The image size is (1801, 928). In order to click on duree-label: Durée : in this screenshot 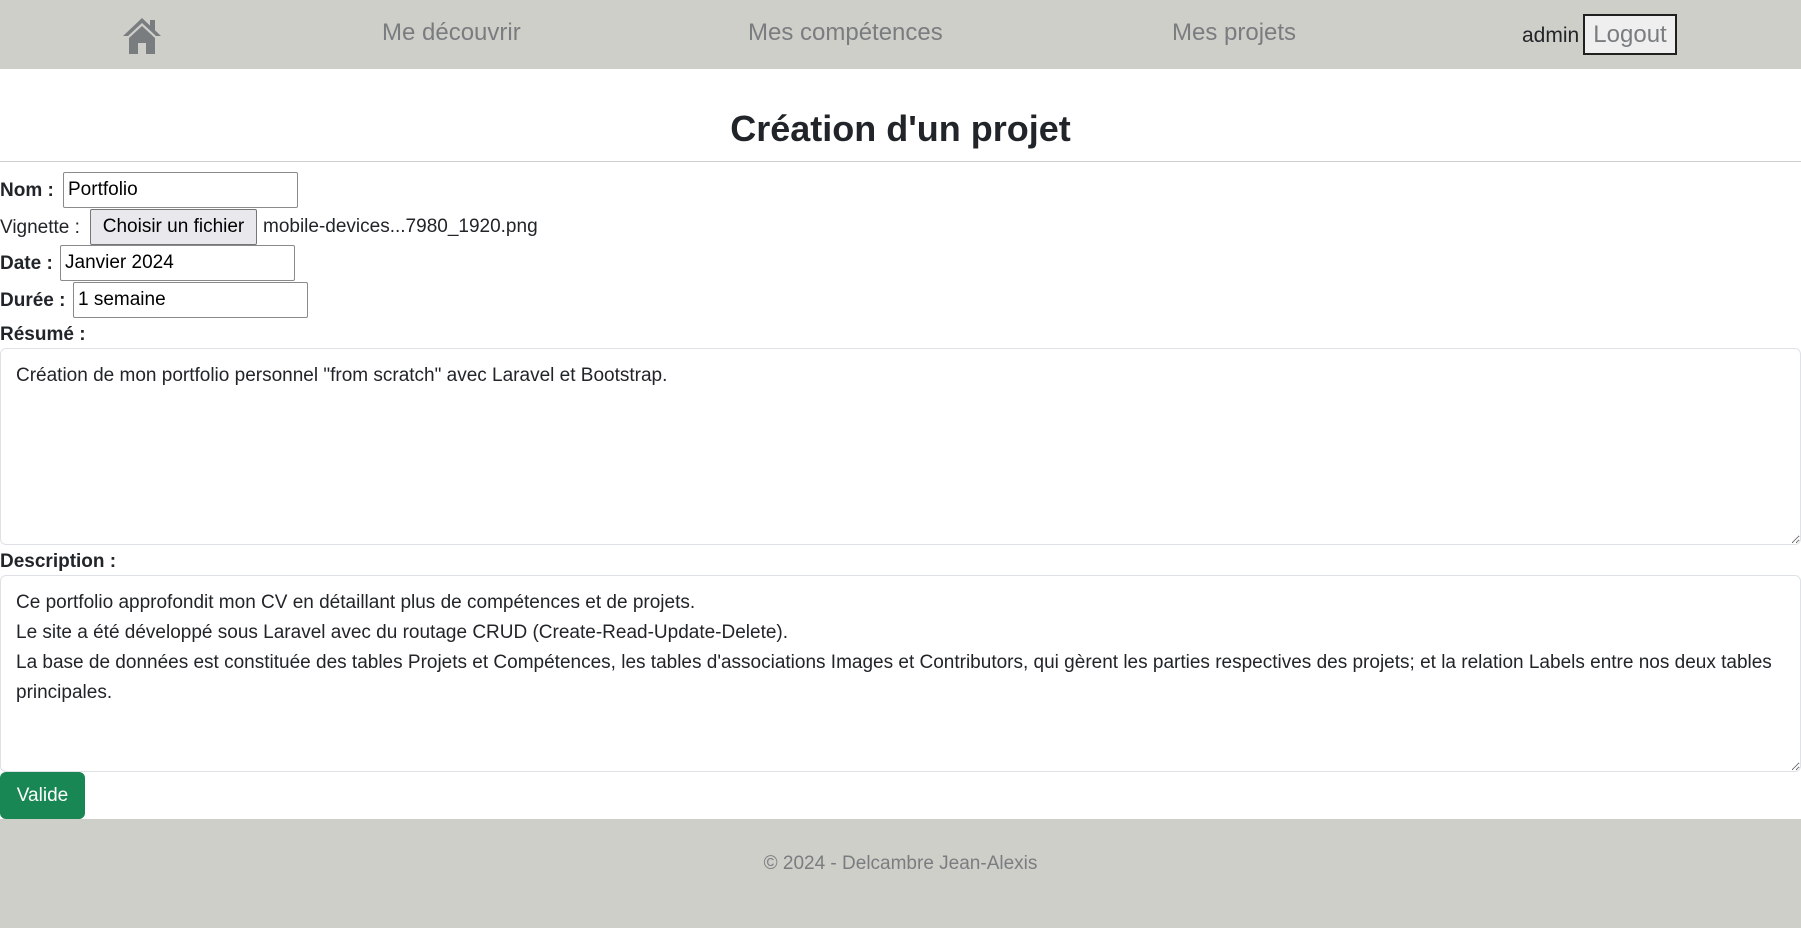, I will do `click(33, 300)`.